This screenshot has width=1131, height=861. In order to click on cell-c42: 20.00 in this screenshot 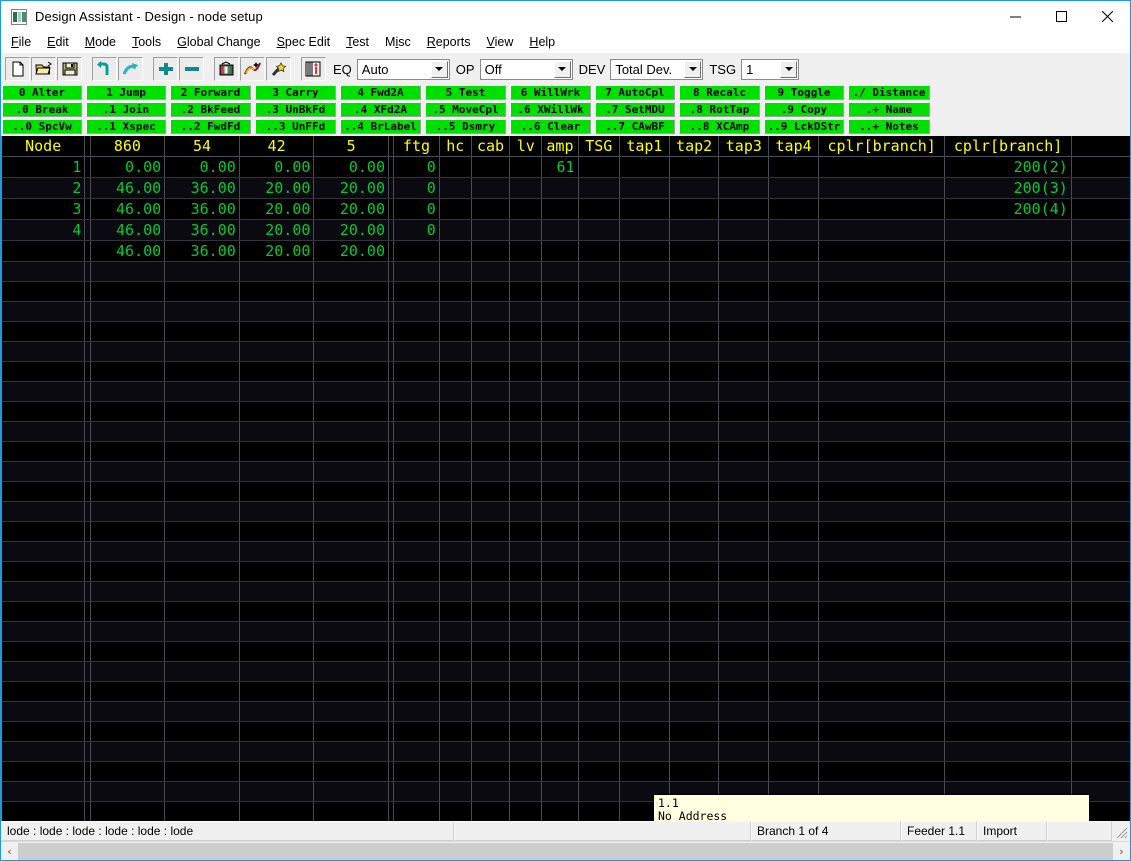, I will do `click(277, 209)`.